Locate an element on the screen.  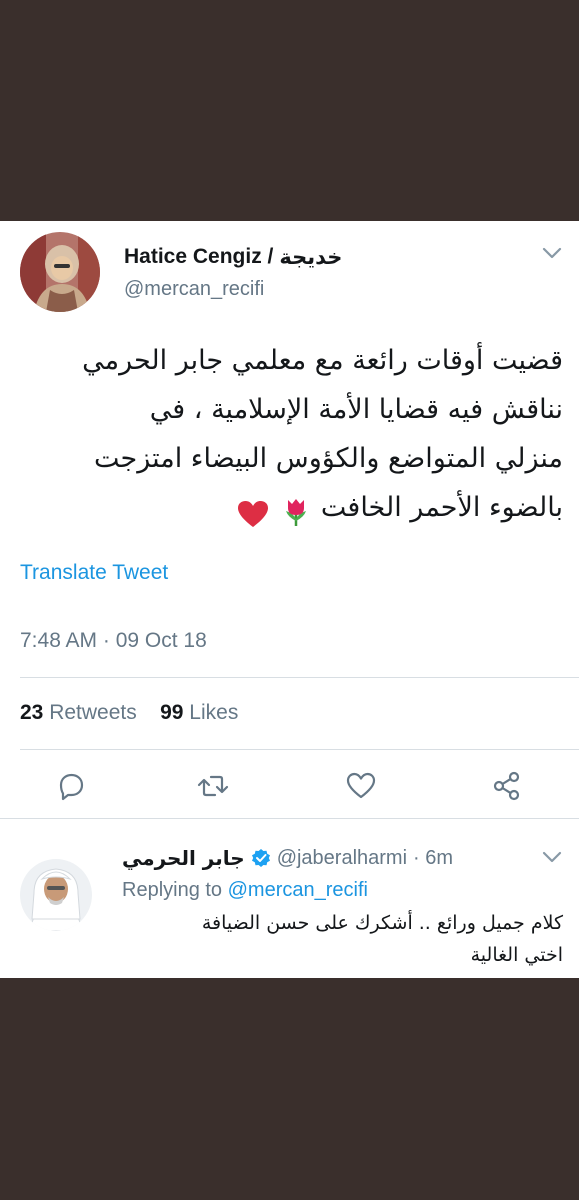
likes-count: 99 is located at coordinates (172, 712).